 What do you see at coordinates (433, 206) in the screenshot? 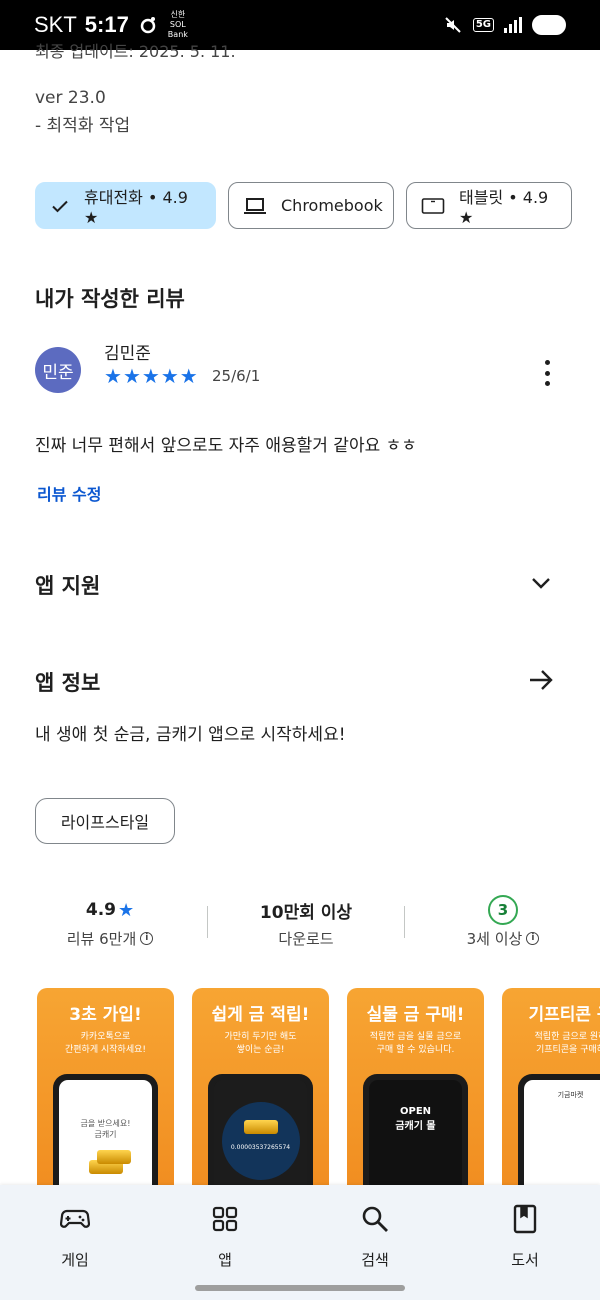
I see `tablet-icon` at bounding box center [433, 206].